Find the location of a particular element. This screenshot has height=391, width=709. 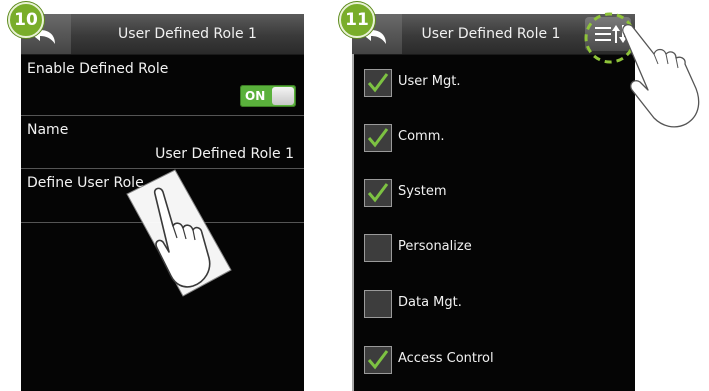

enable-defined-role-row: Enable Defined Role ON is located at coordinates (162, 85).